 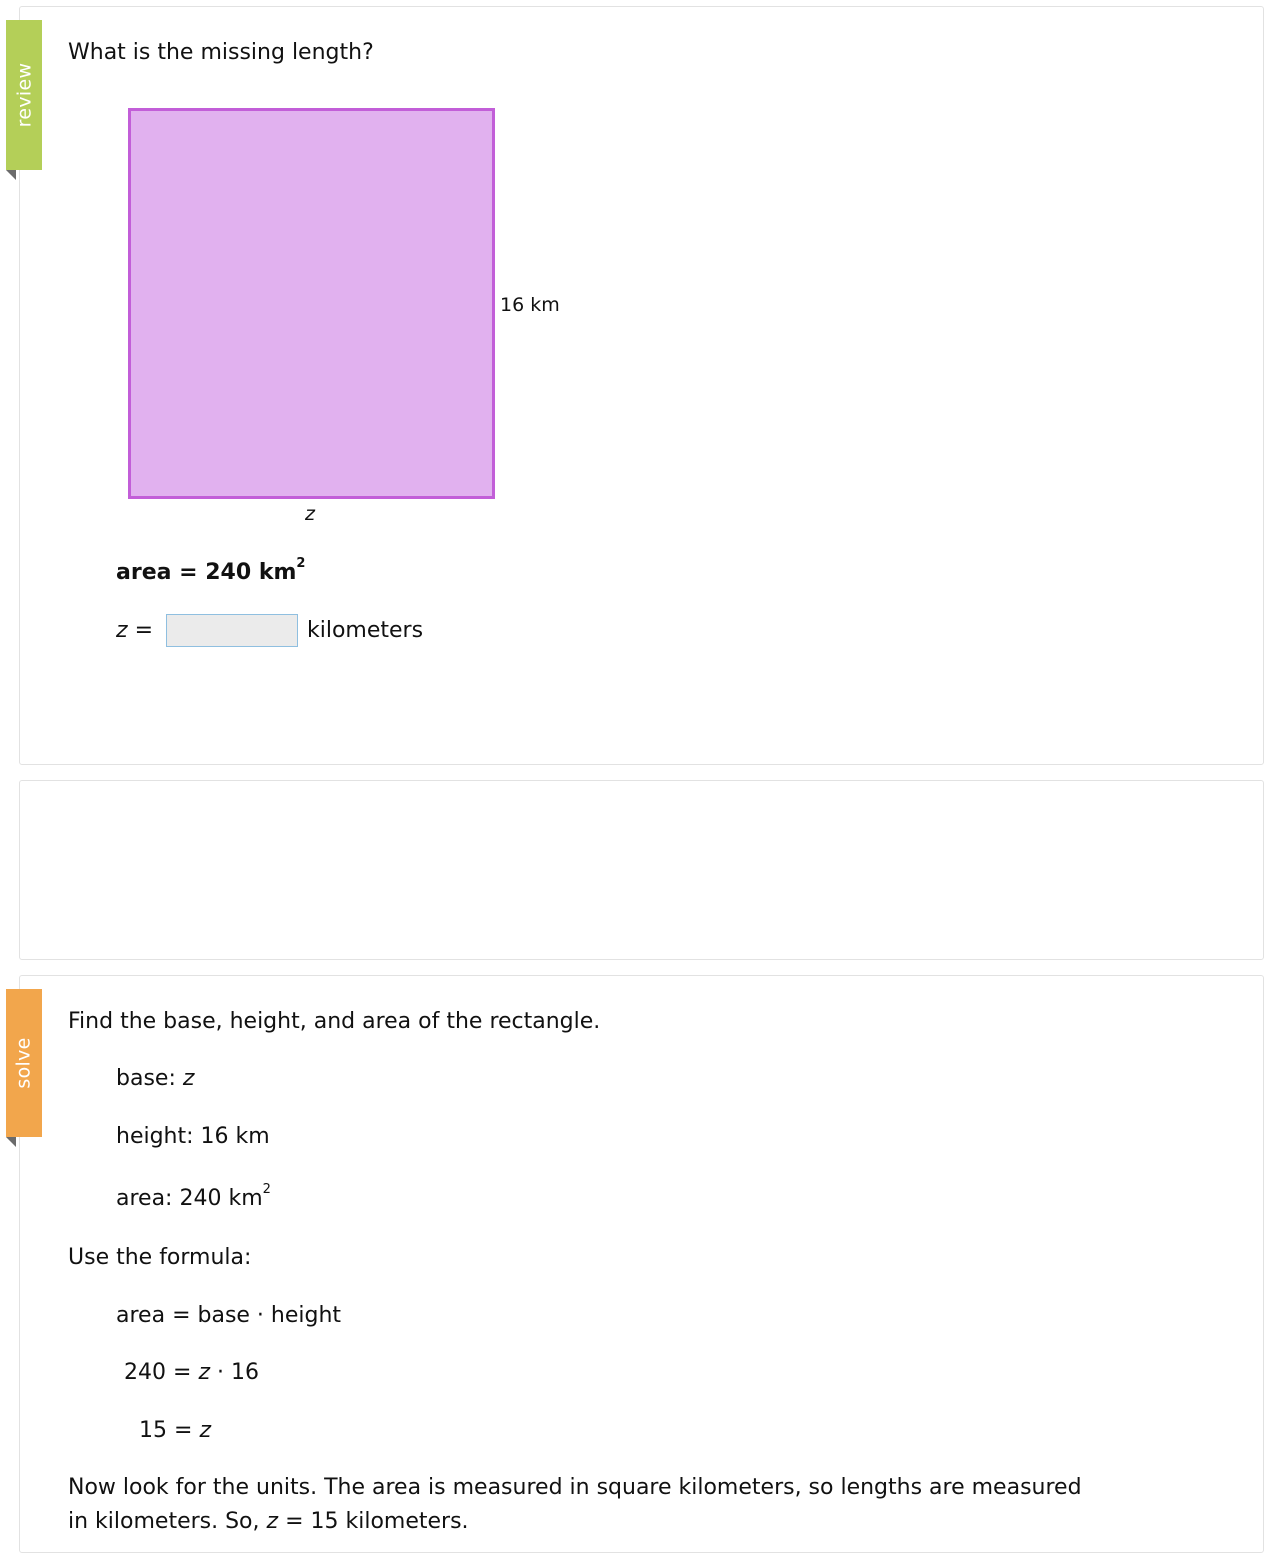 I want to click on area-value: 240 km, so click(x=251, y=572).